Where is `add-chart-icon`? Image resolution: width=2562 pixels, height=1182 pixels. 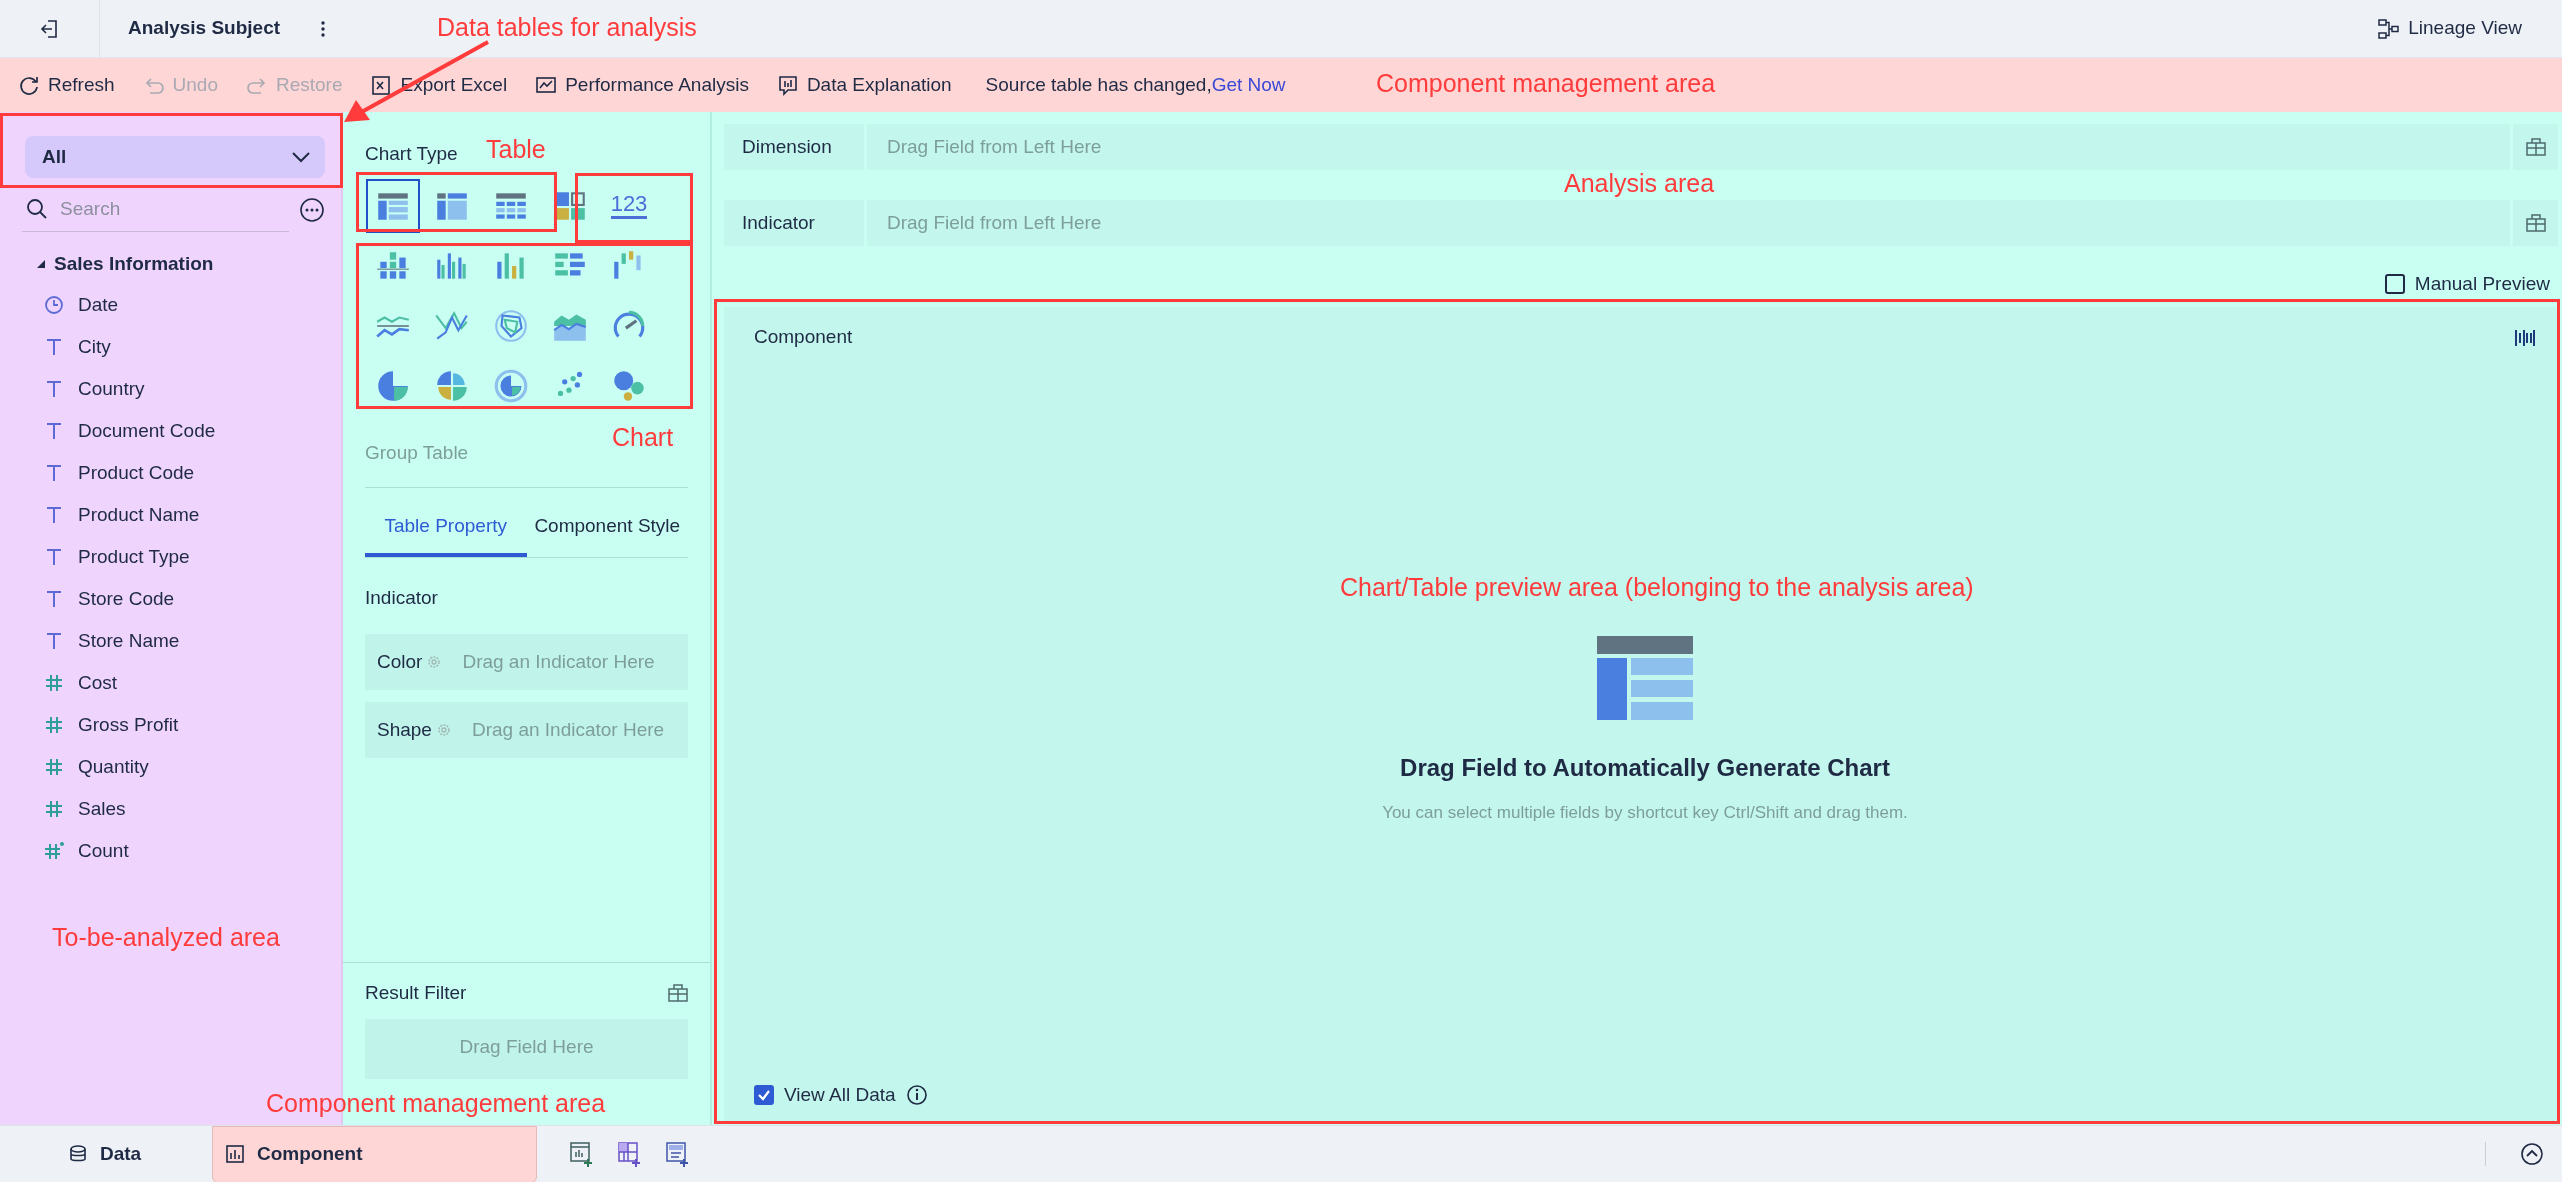 add-chart-icon is located at coordinates (581, 1154).